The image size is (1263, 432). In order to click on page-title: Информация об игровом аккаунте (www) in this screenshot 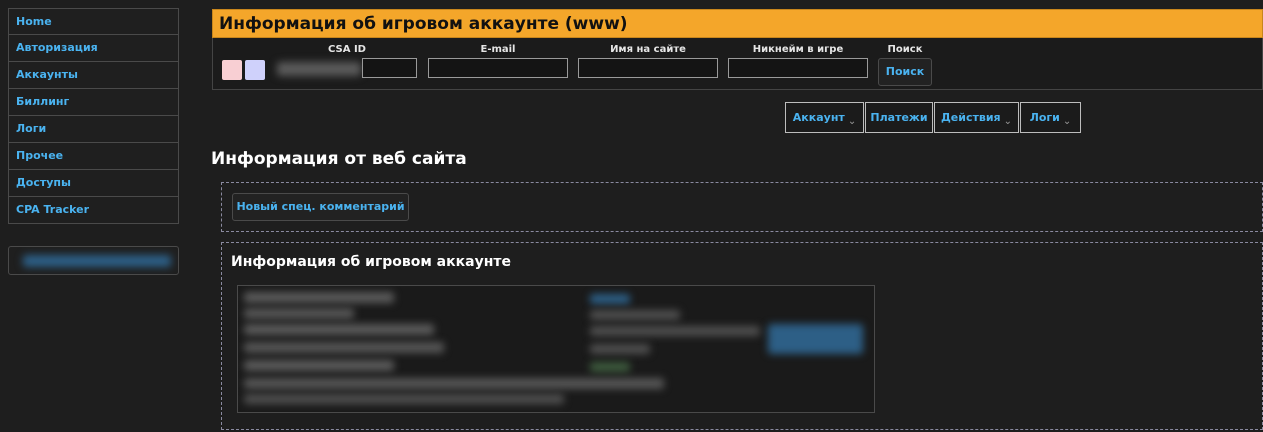, I will do `click(423, 24)`.